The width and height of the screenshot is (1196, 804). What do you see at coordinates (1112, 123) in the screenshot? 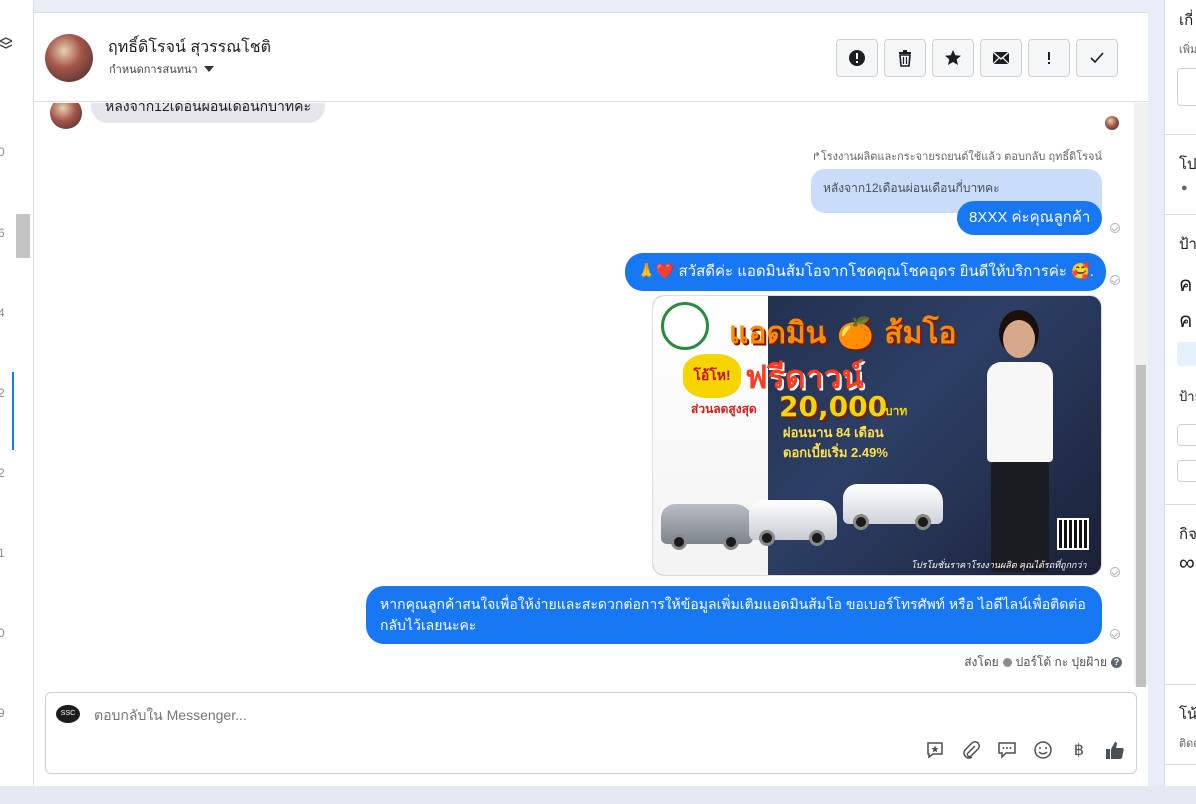
I see `read-receipt-avatar` at bounding box center [1112, 123].